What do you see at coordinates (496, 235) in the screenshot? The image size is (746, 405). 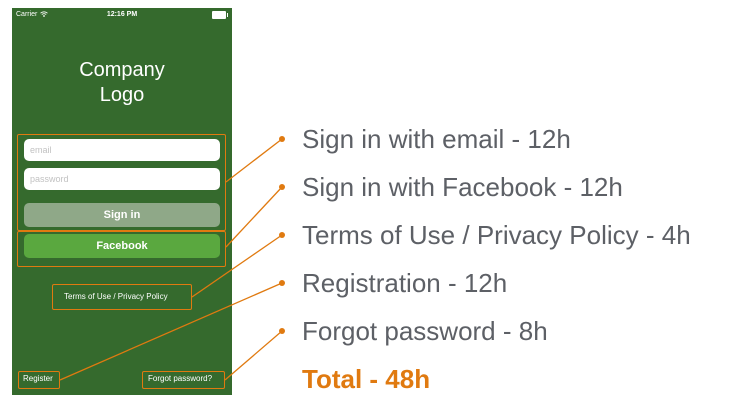 I see `estimate-terms: Terms of Use / Privacy Policy - 4h` at bounding box center [496, 235].